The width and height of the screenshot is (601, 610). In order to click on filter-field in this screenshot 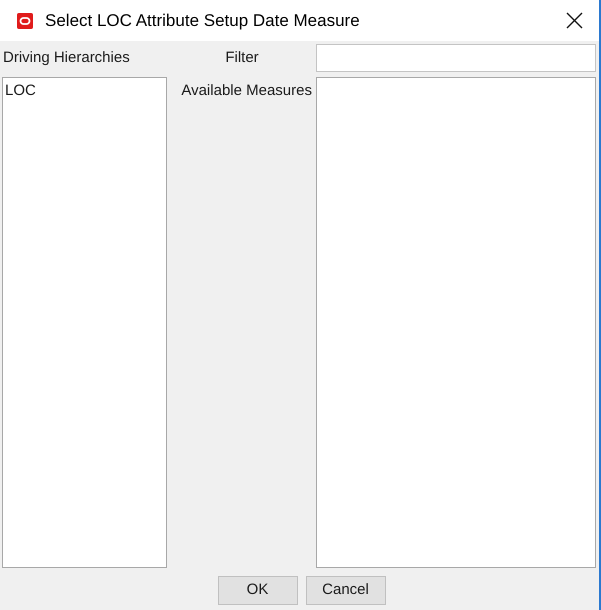, I will do `click(456, 58)`.